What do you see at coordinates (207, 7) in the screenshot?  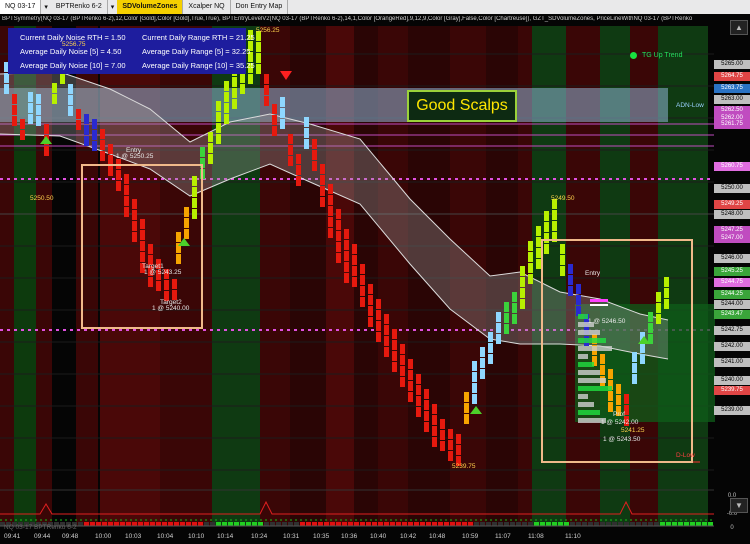 I see `chart-tab-3: Xcalper NQ` at bounding box center [207, 7].